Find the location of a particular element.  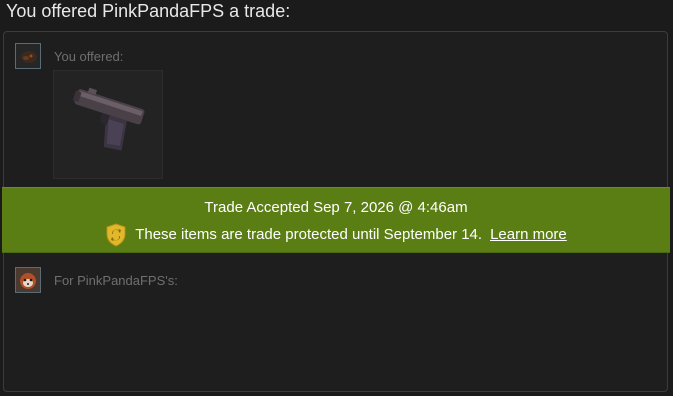

offered-item-slot is located at coordinates (108, 124).